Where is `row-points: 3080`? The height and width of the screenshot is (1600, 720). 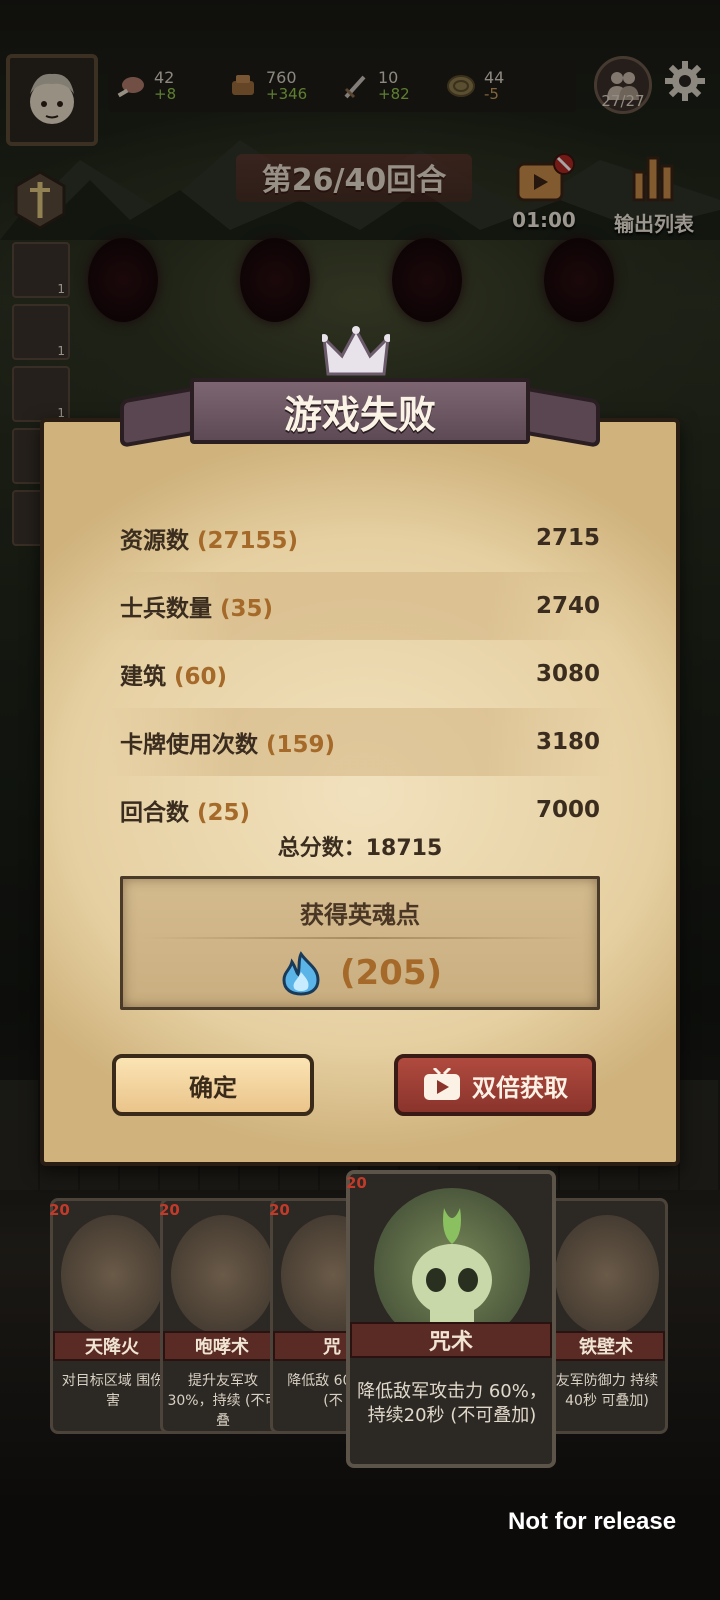 row-points: 3080 is located at coordinates (567, 674).